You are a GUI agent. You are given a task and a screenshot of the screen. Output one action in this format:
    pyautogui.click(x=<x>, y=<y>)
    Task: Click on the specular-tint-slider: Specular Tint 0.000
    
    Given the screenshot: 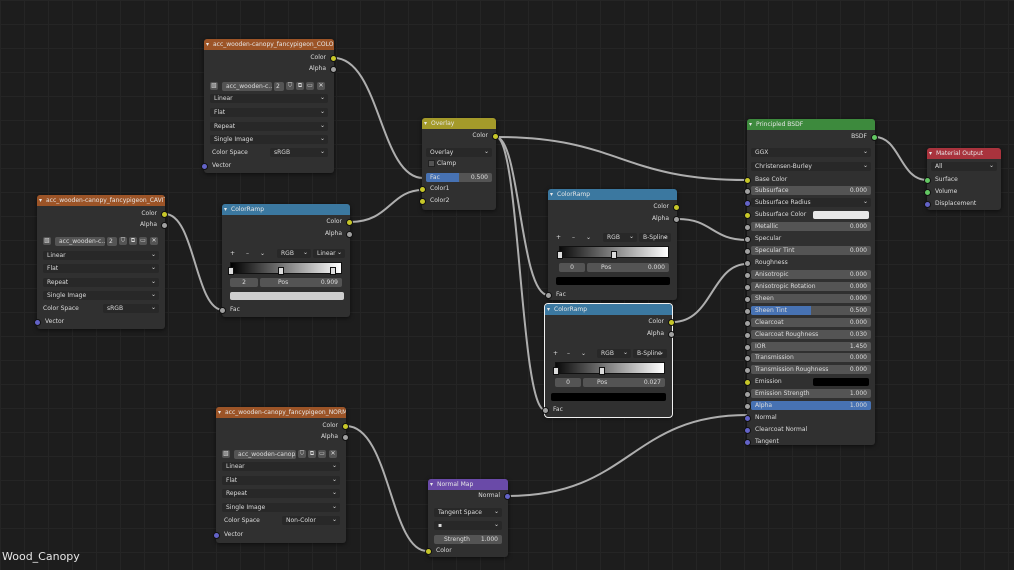 What is the action you would take?
    pyautogui.click(x=811, y=250)
    